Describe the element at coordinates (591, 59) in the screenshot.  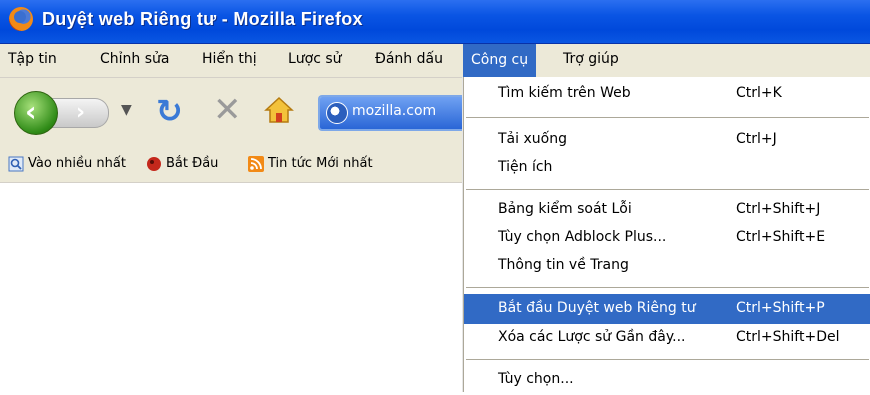
I see `menu-help: Trợ giúp` at that location.